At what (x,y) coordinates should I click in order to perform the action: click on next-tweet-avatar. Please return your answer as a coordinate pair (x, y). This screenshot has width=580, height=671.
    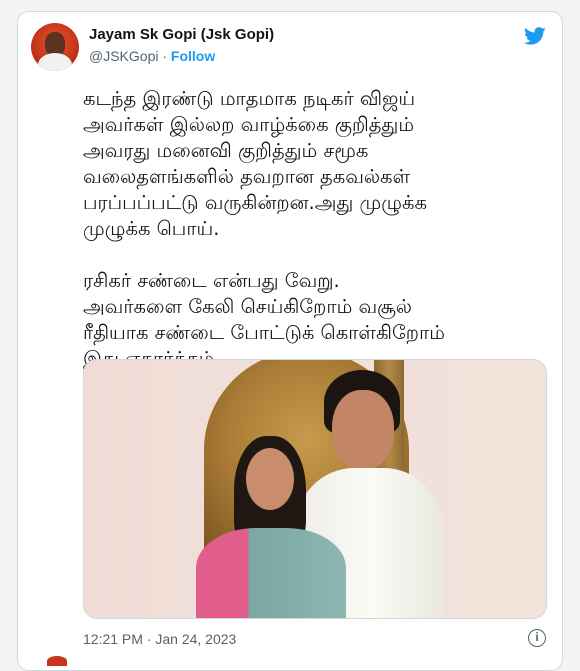
    Looking at the image, I should click on (57, 661).